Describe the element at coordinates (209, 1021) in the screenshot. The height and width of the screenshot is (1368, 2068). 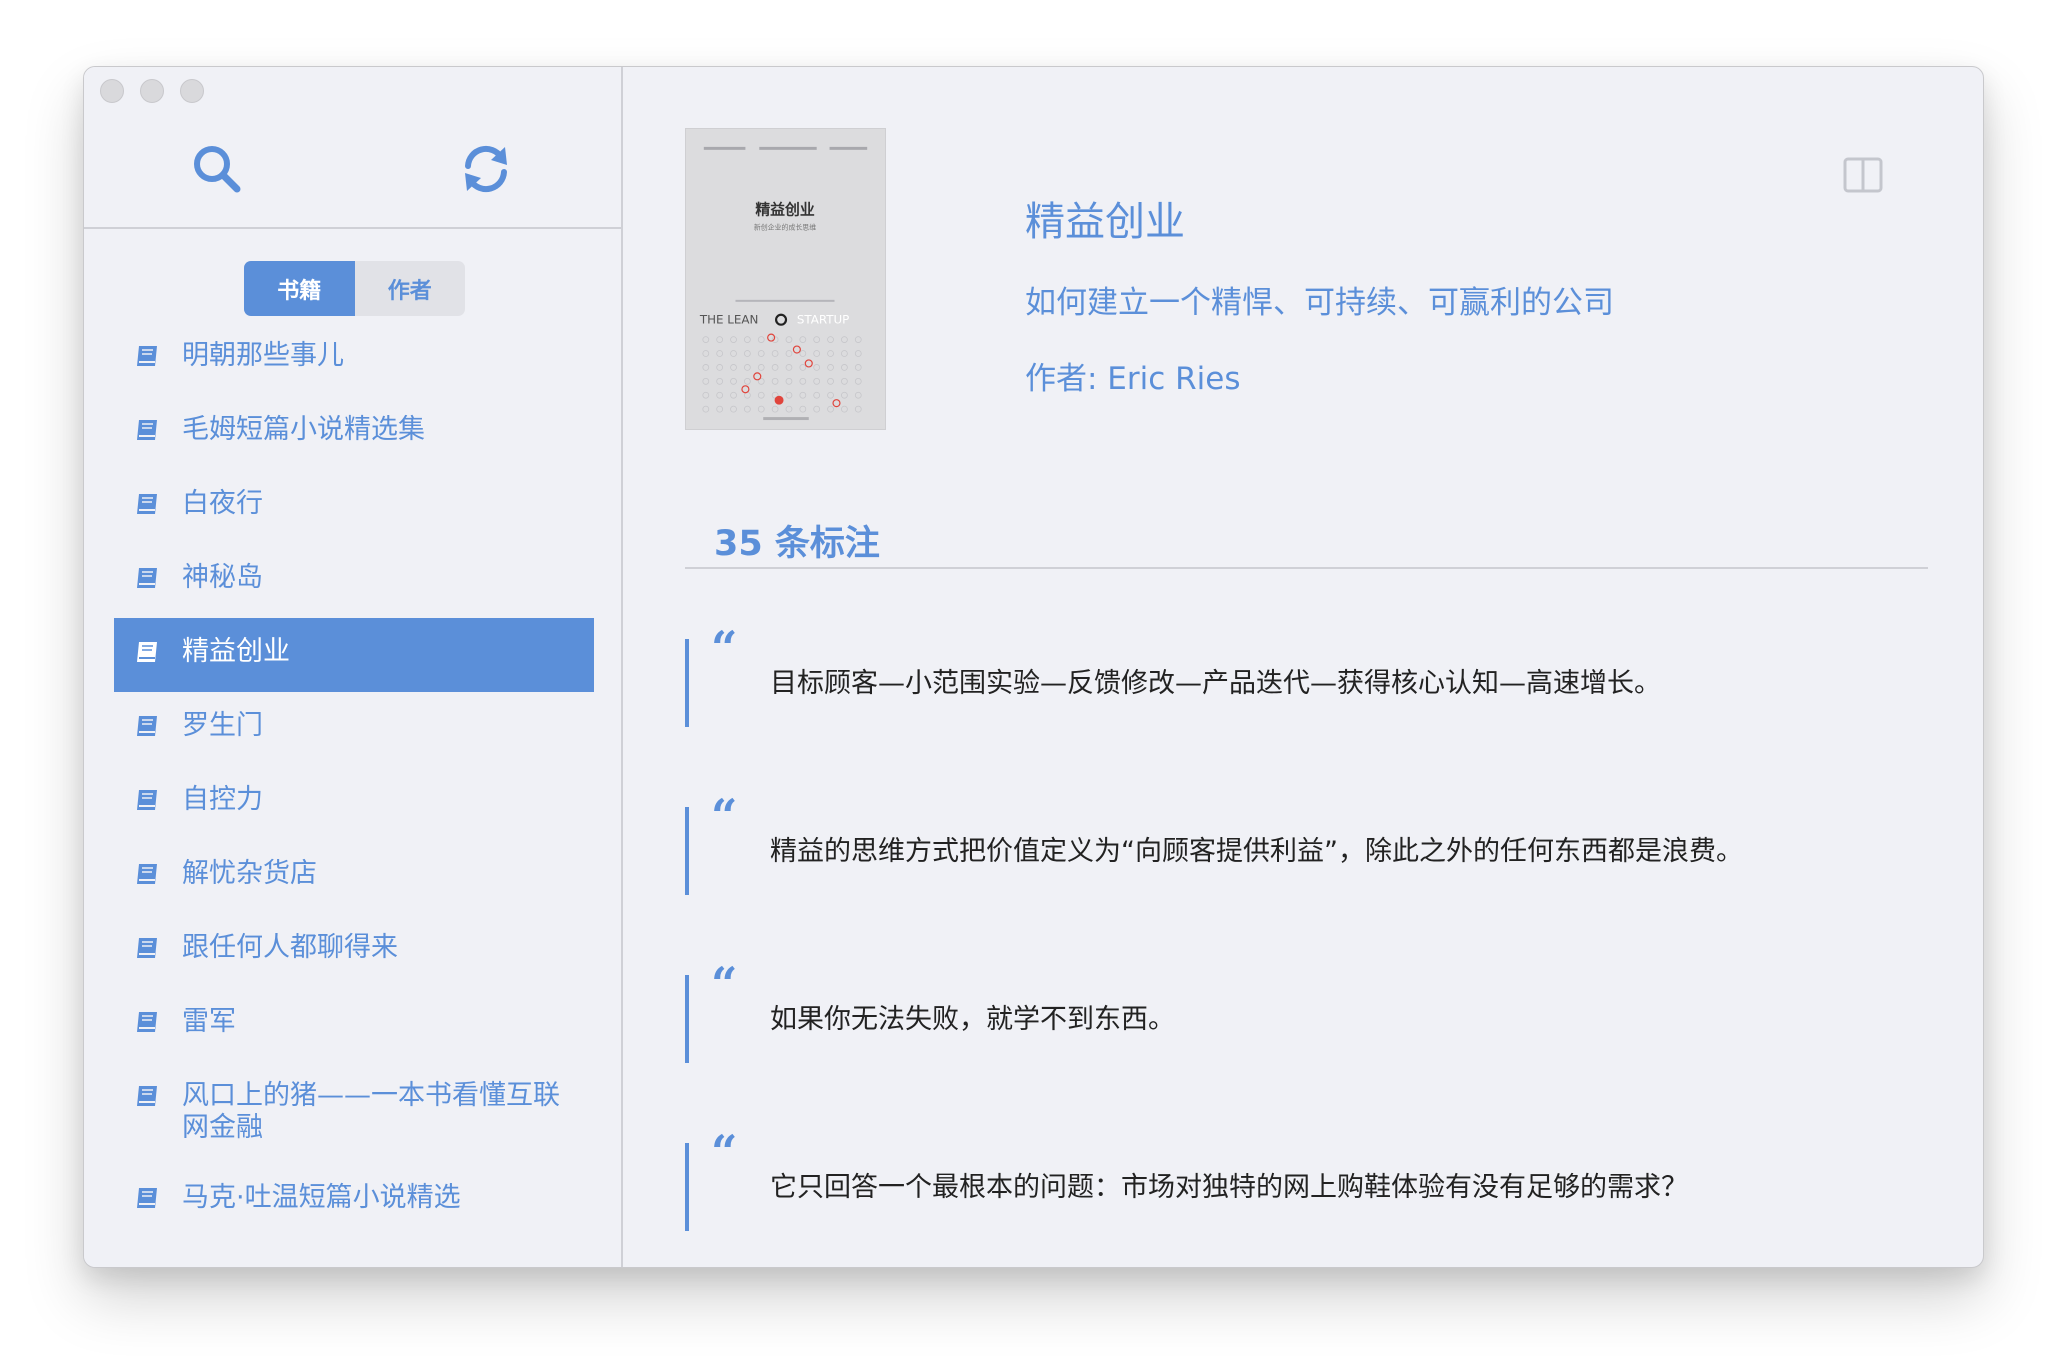
I see `book-title-label: 雷军` at that location.